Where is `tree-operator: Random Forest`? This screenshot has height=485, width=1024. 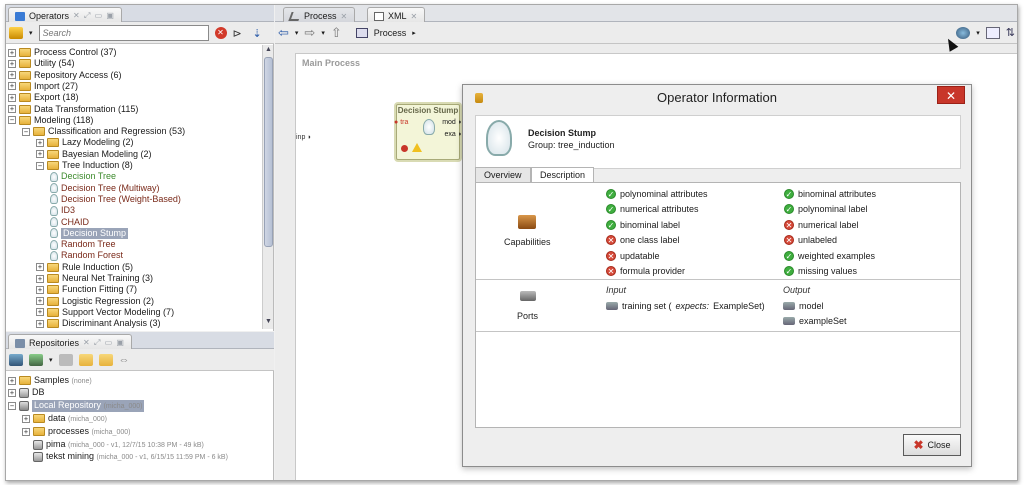 tree-operator: Random Forest is located at coordinates (86, 255).